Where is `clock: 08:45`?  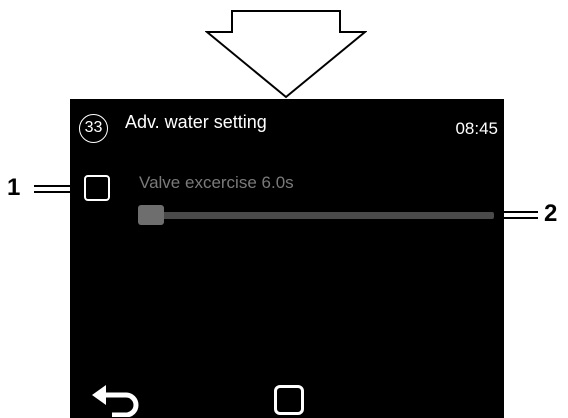 clock: 08:45 is located at coordinates (476, 128).